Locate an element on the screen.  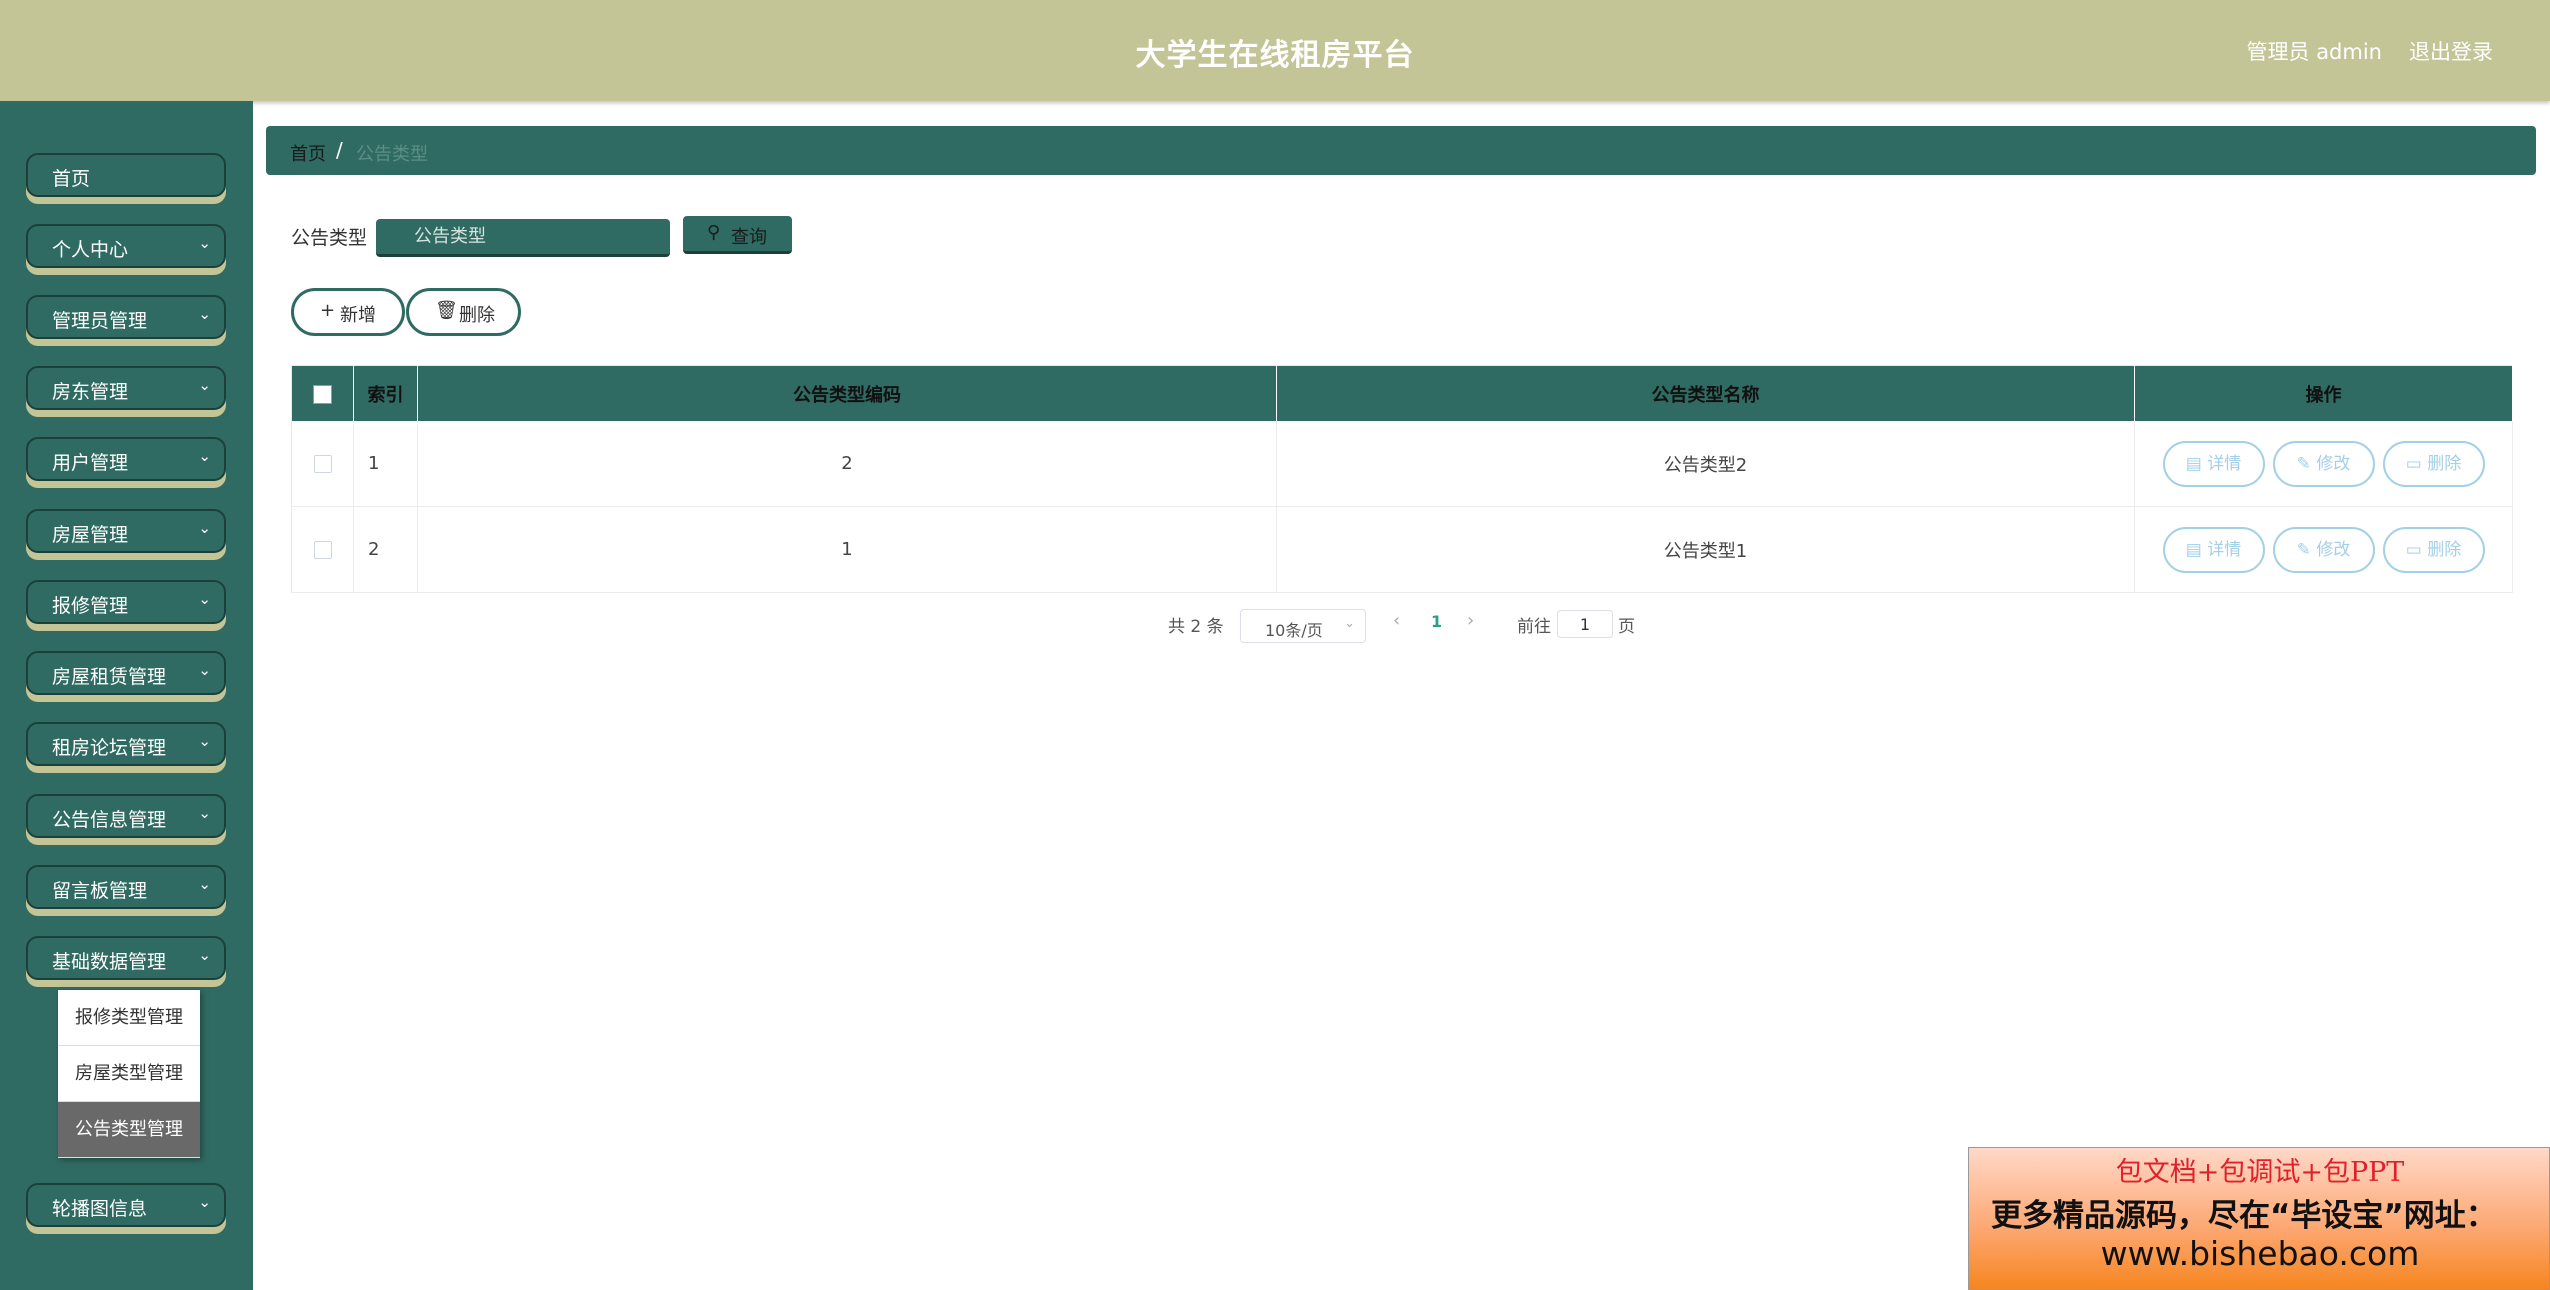
sidebar-item-label: 留言板管理 is located at coordinates (100, 891).